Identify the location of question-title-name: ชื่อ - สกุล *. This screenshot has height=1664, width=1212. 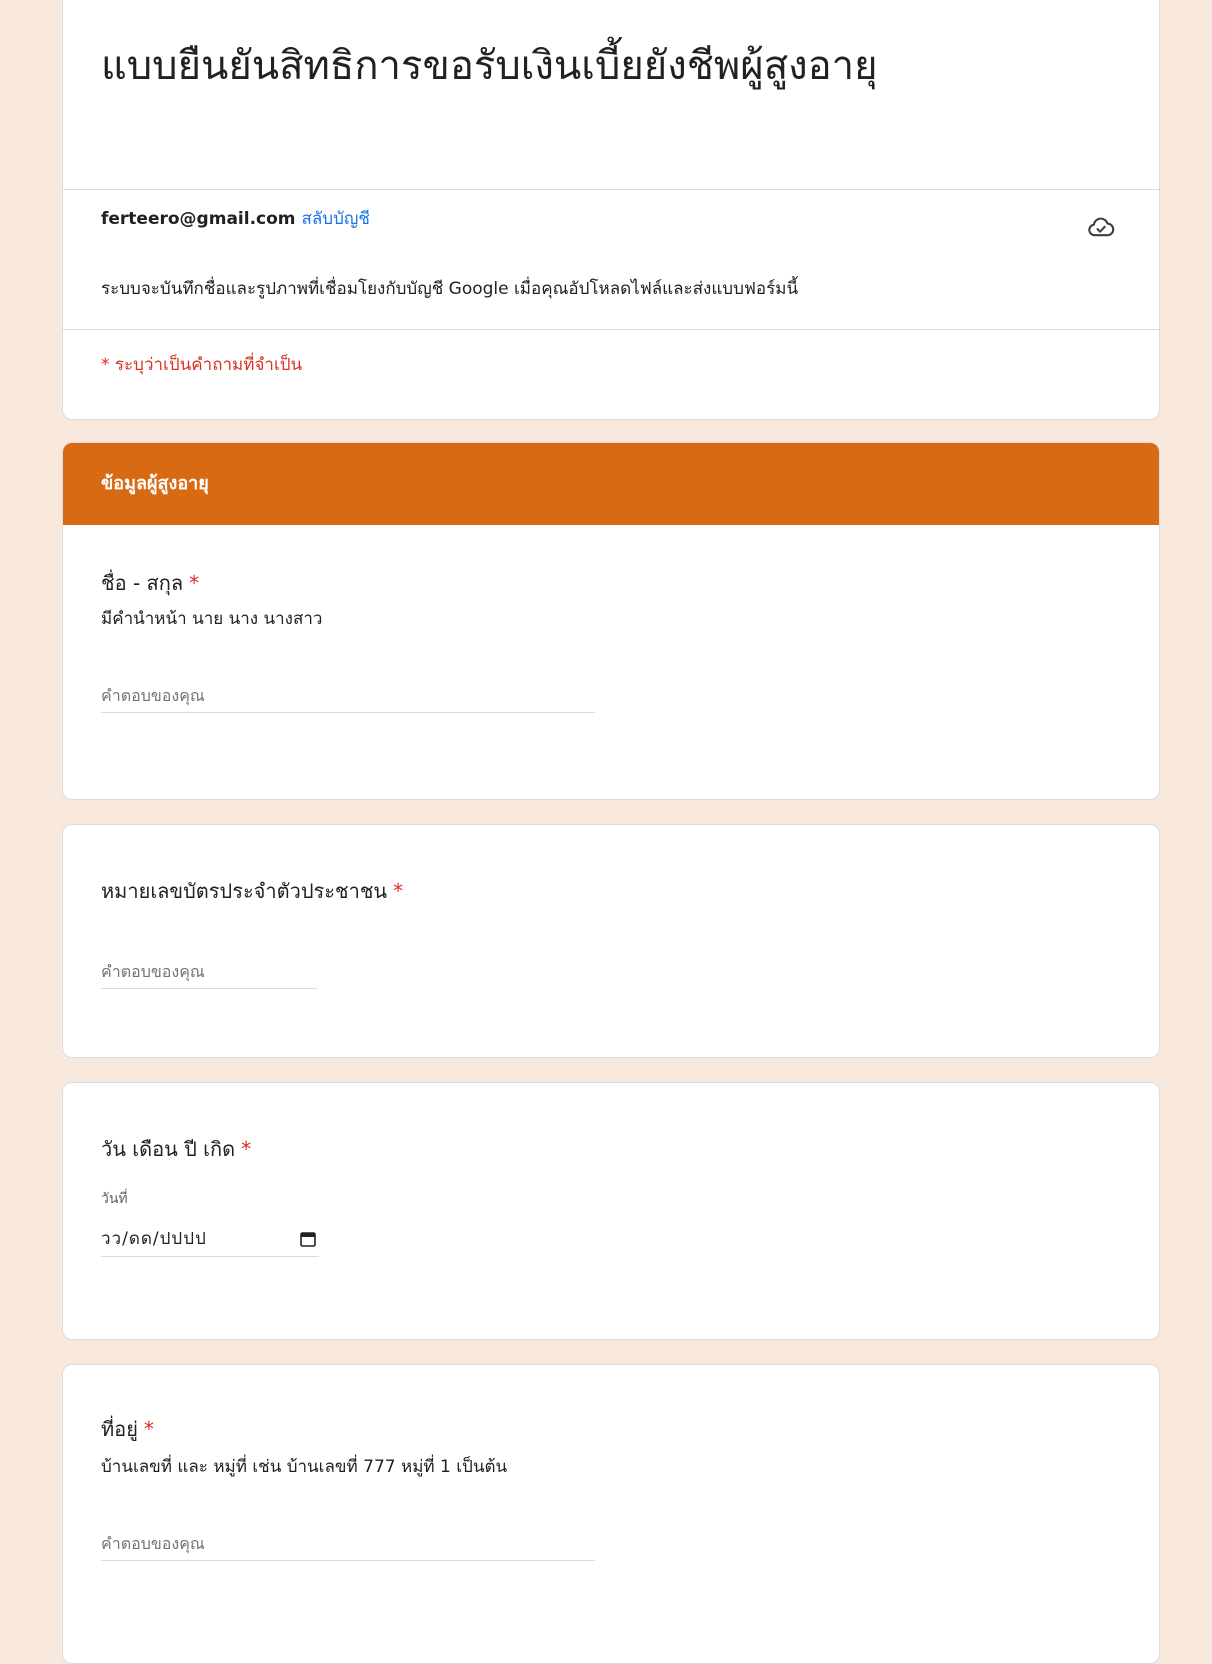
(150, 583).